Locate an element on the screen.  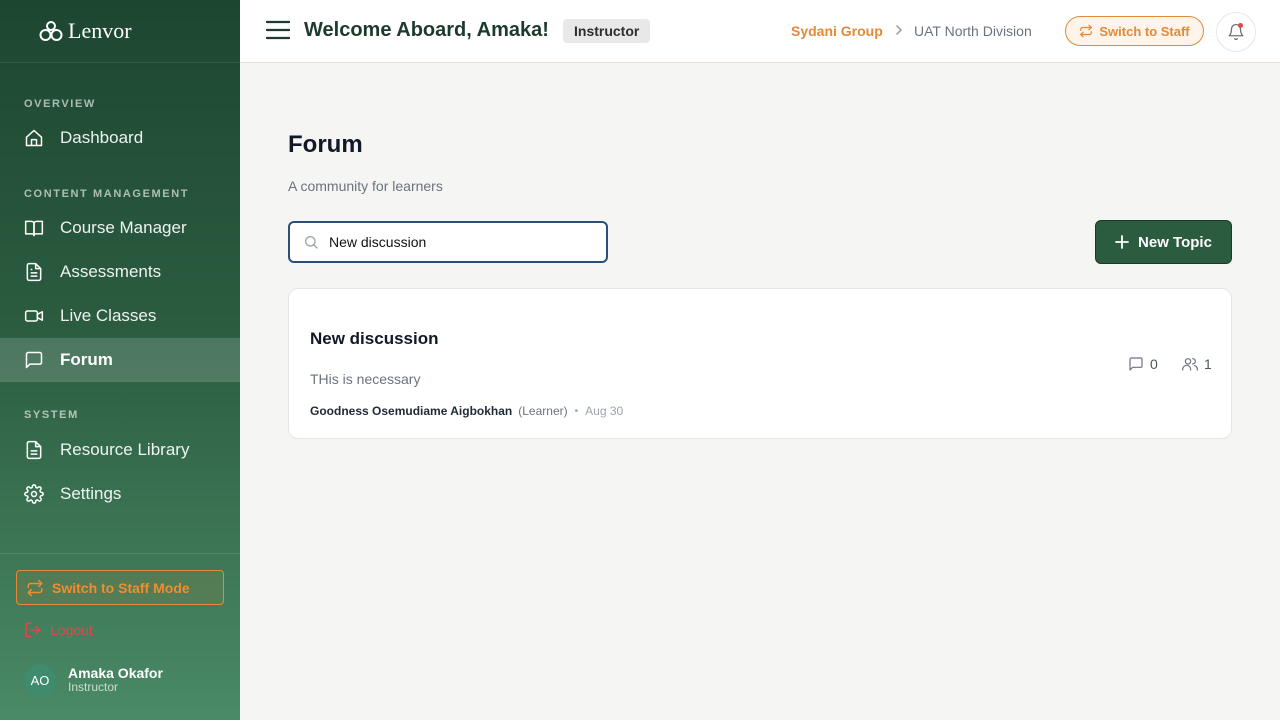
search-icon is located at coordinates (311, 242).